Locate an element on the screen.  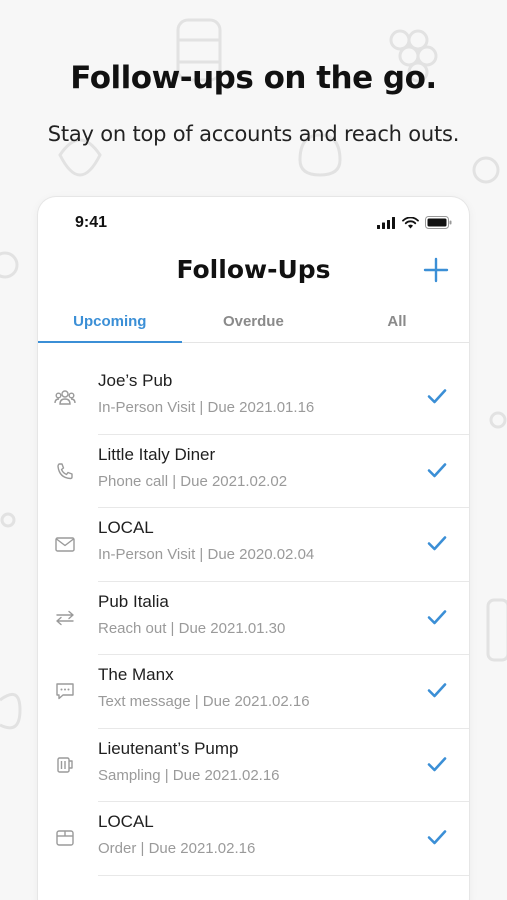
followup-detail: Order | Due 2021.02.16 is located at coordinates (177, 848).